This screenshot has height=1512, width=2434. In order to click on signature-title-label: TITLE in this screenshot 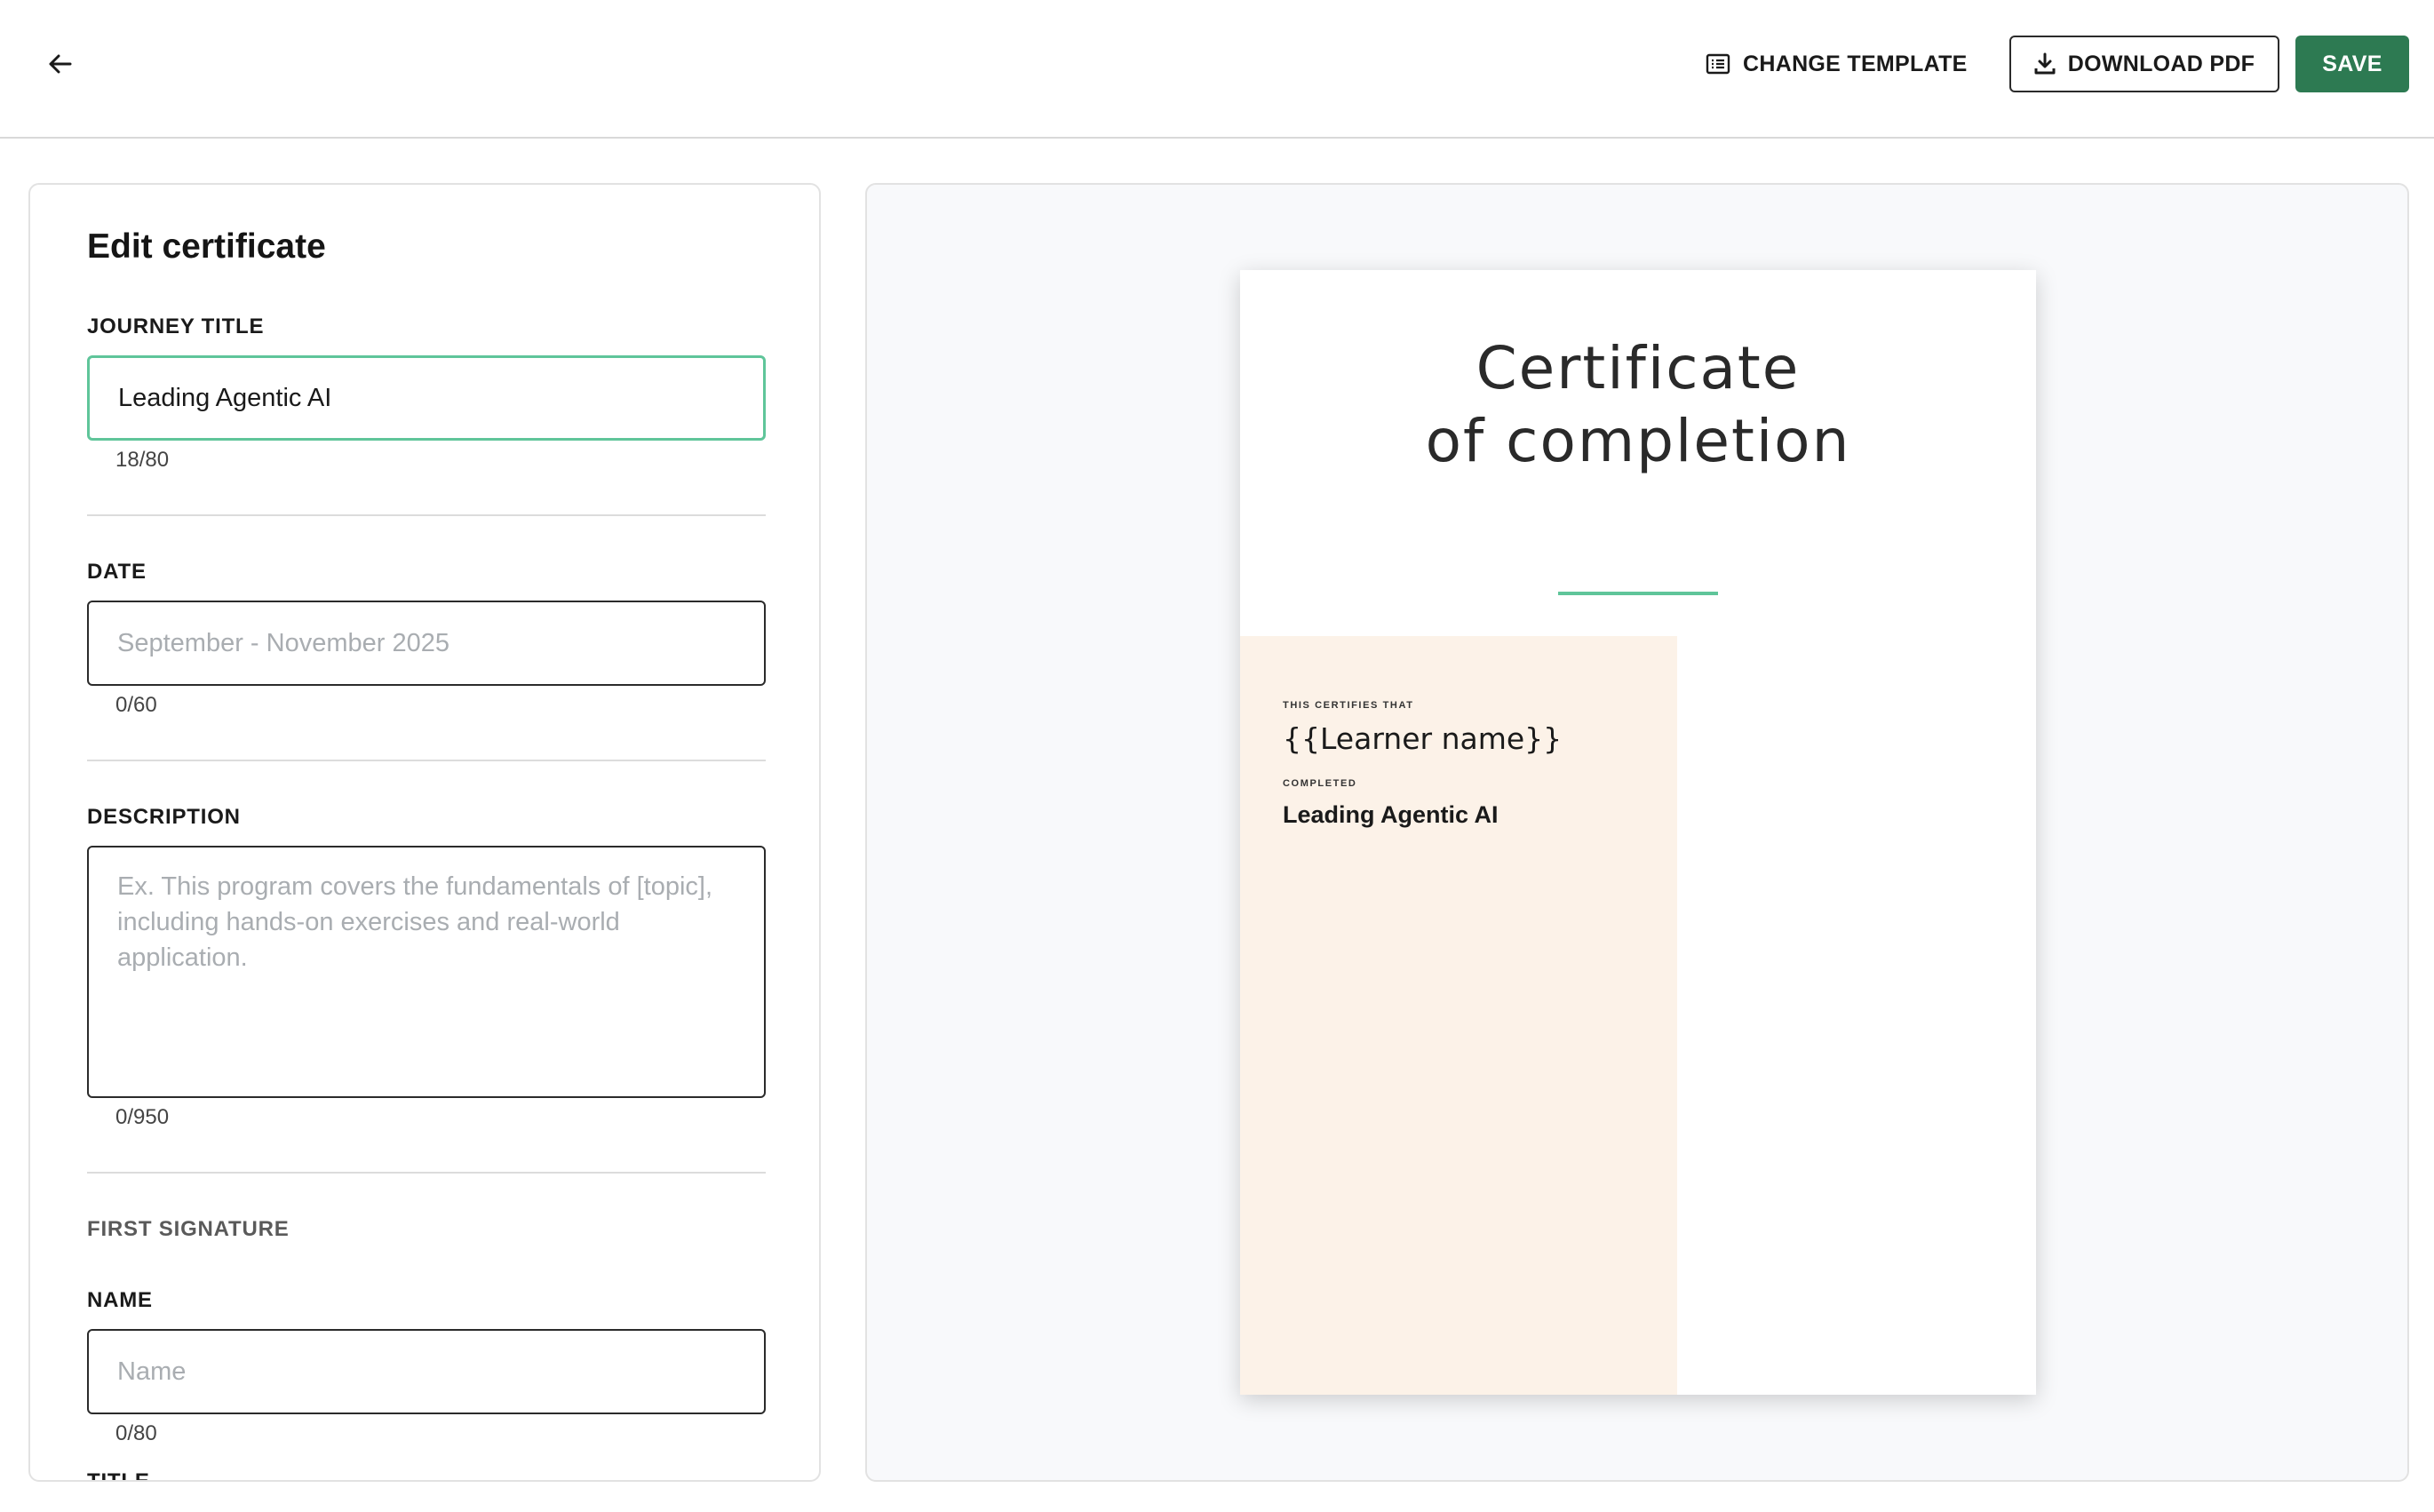, I will do `click(118, 1475)`.